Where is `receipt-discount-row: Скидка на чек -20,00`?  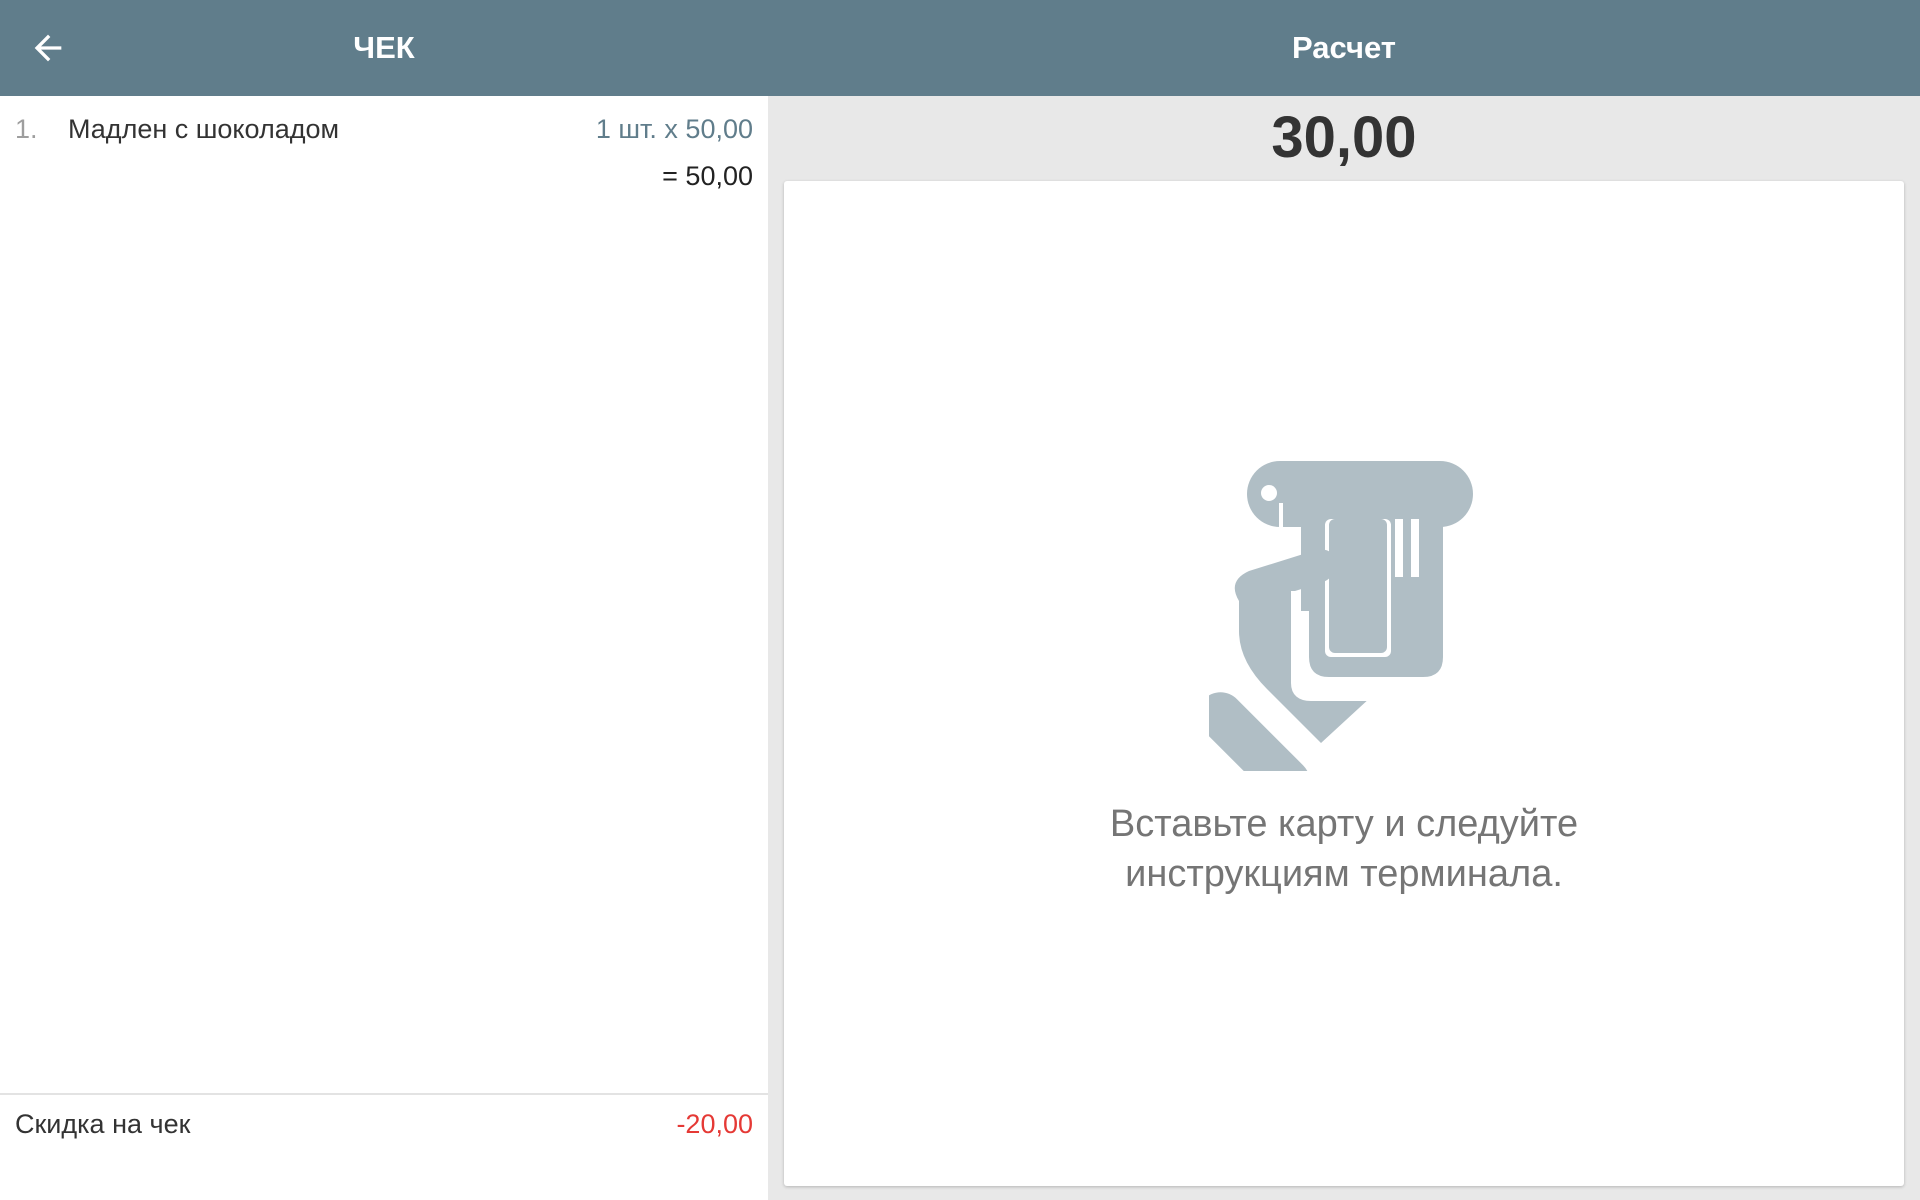 receipt-discount-row: Скидка на чек -20,00 is located at coordinates (384, 1146).